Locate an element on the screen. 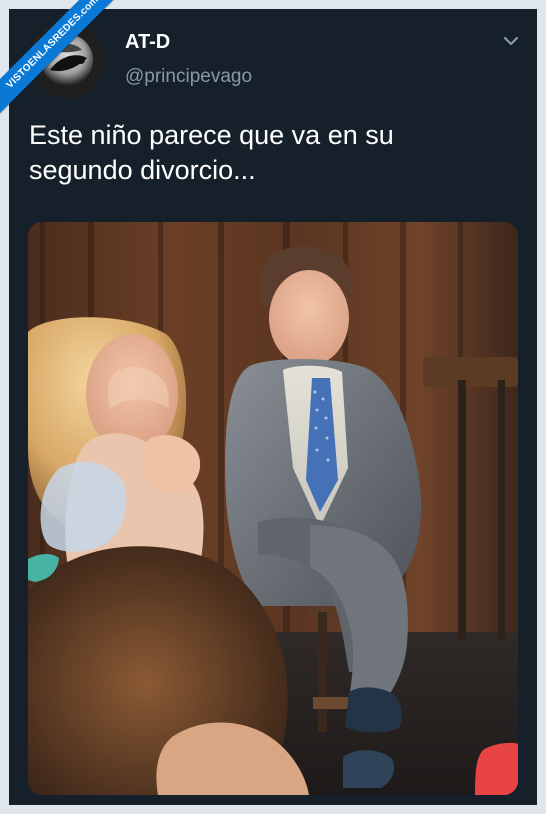  chevron-down-icon is located at coordinates (511, 41).